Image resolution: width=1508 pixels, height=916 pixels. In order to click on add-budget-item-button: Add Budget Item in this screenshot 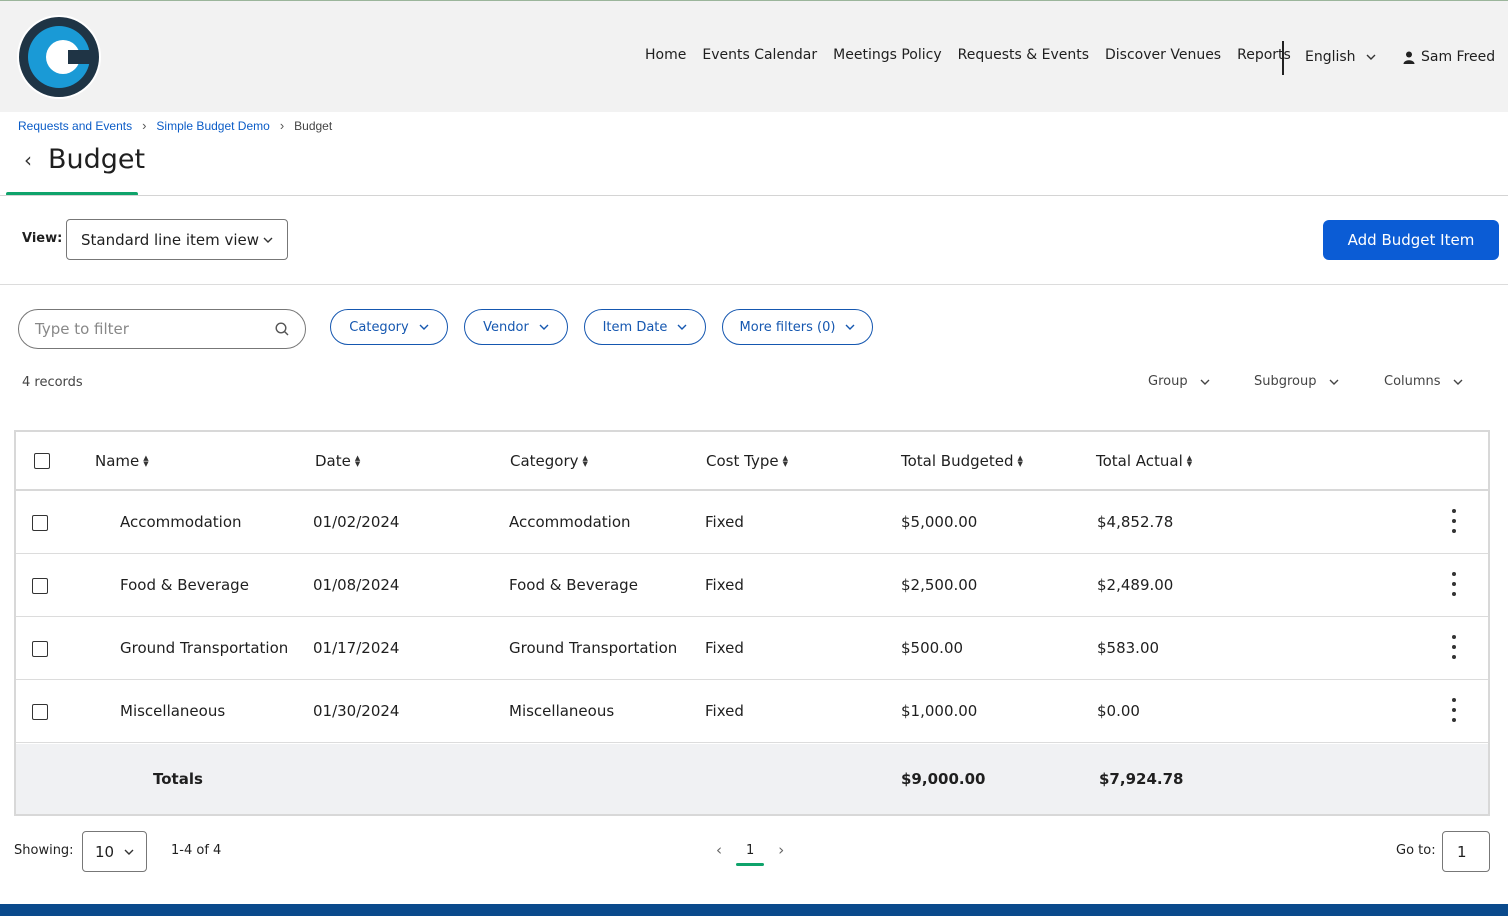, I will do `click(1411, 240)`.